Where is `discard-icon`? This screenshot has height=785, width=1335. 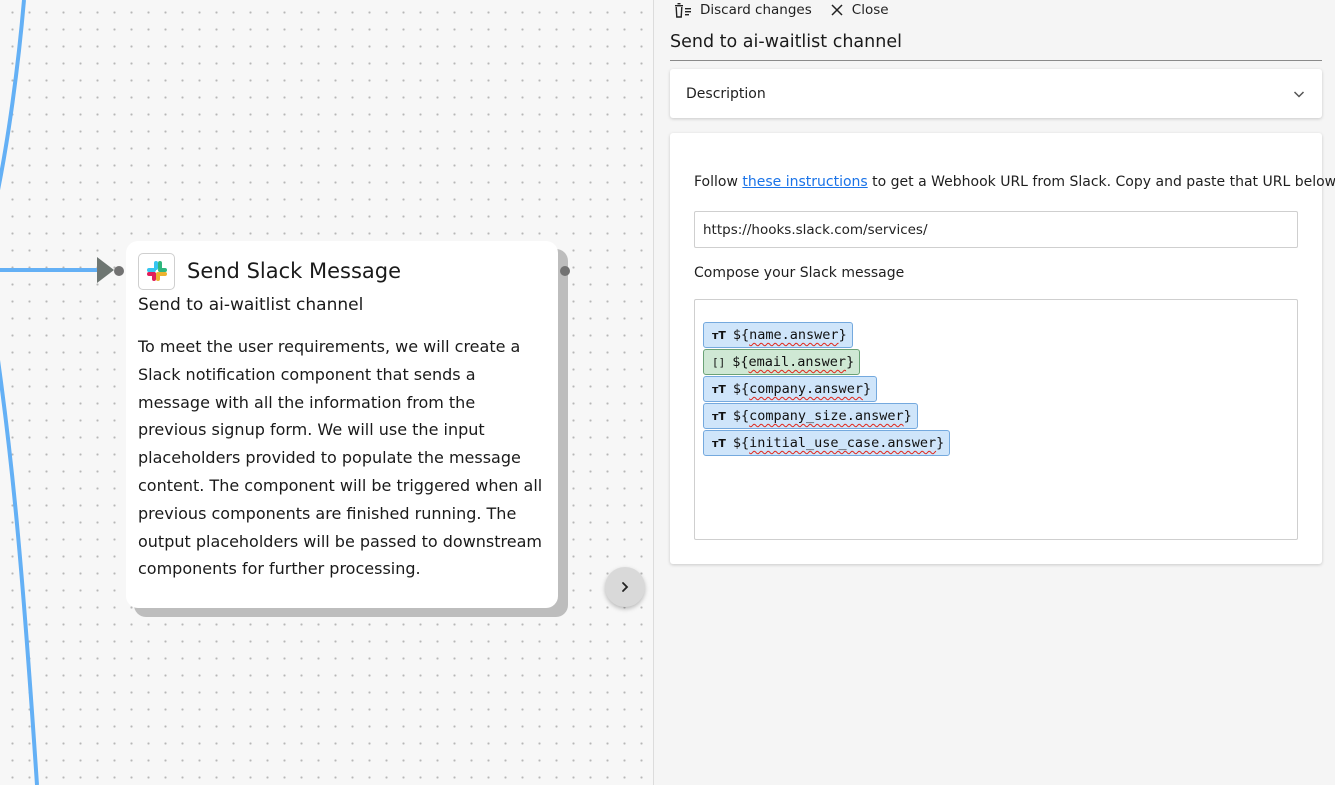
discard-icon is located at coordinates (683, 10).